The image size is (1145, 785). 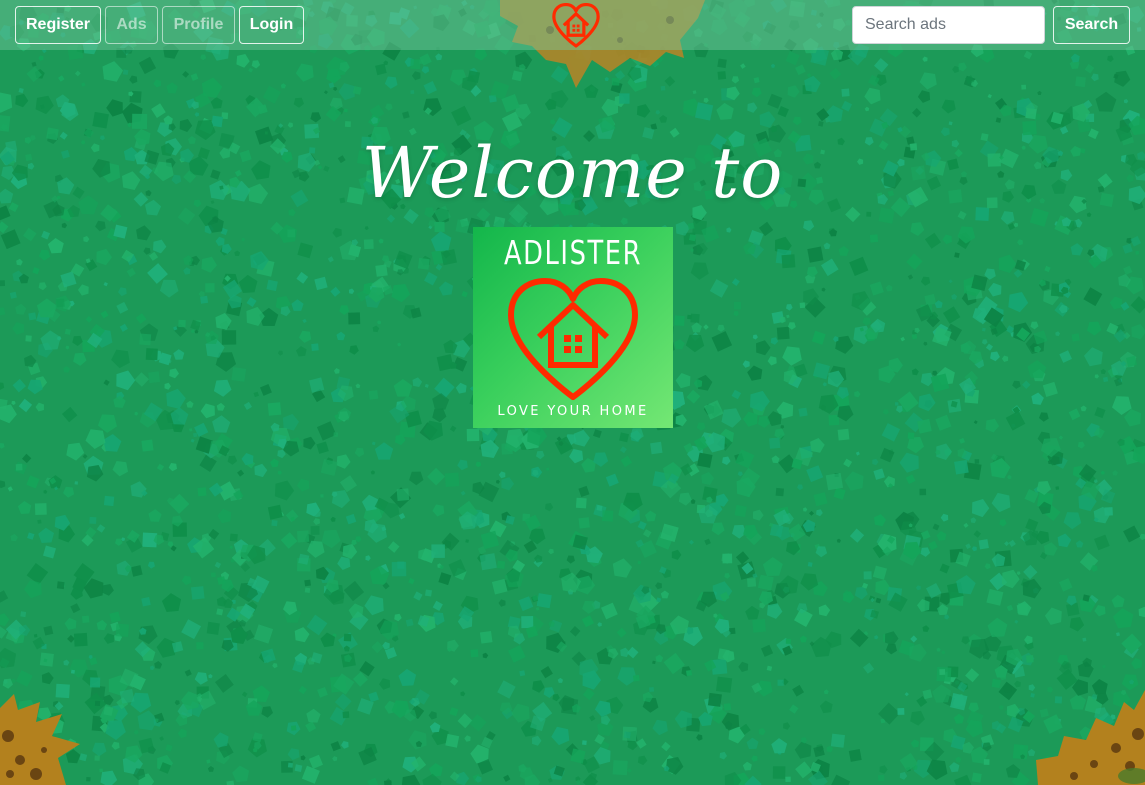 What do you see at coordinates (198, 25) in the screenshot?
I see `profile-button: Profile` at bounding box center [198, 25].